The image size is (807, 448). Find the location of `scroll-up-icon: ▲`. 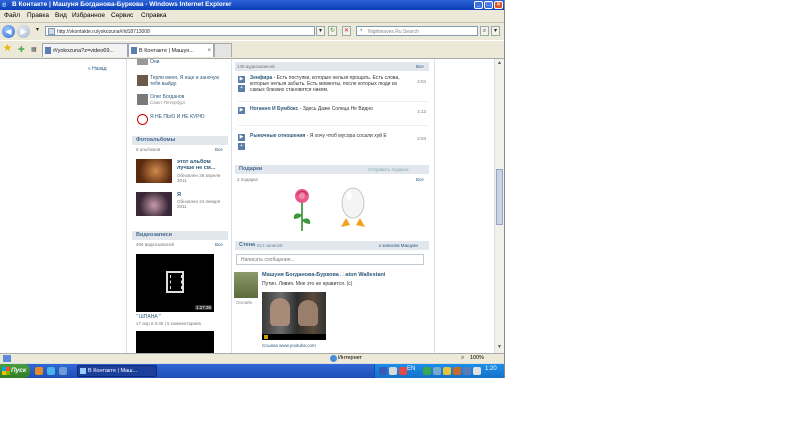

scroll-up-icon: ▲ is located at coordinates (499, 63).